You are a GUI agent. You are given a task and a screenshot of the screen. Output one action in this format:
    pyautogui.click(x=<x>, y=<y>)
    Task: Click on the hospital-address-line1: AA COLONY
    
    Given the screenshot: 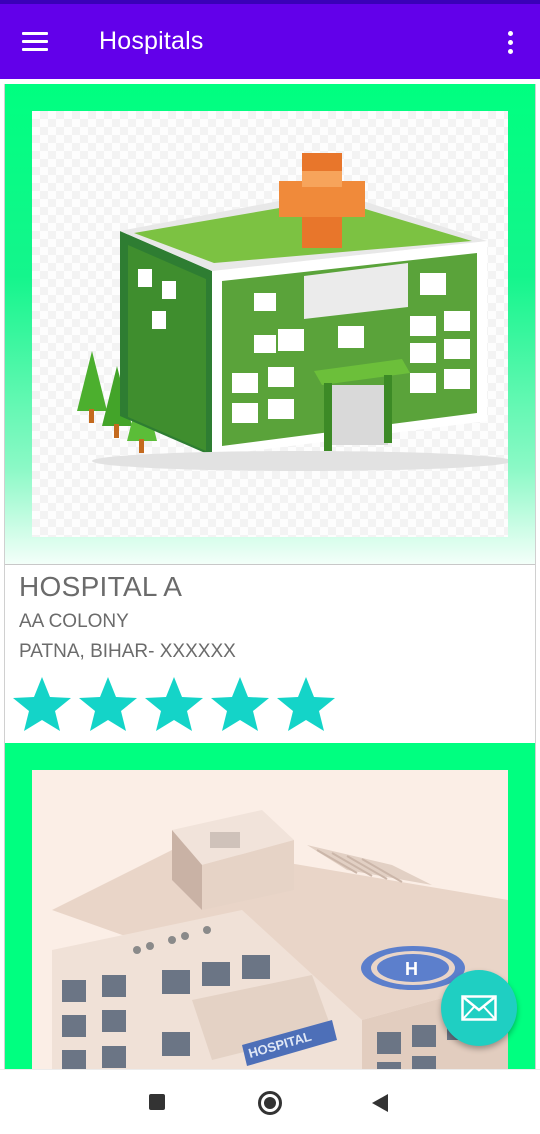 What is the action you would take?
    pyautogui.click(x=74, y=621)
    